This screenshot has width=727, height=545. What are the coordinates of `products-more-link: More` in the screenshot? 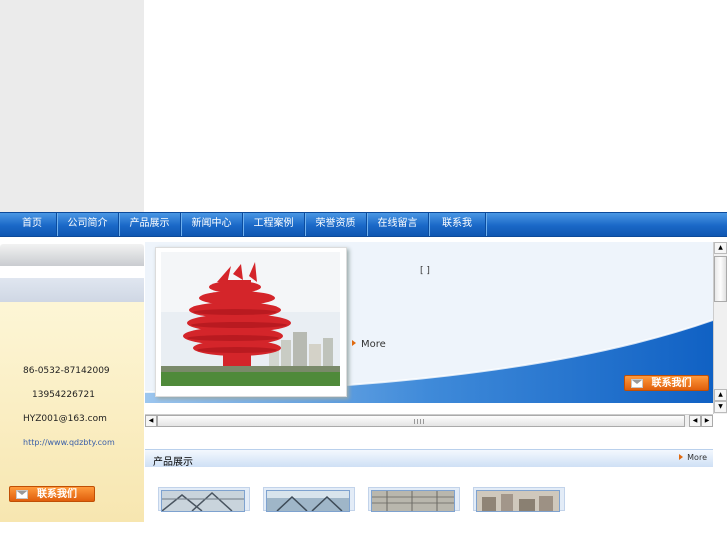 It's located at (693, 457).